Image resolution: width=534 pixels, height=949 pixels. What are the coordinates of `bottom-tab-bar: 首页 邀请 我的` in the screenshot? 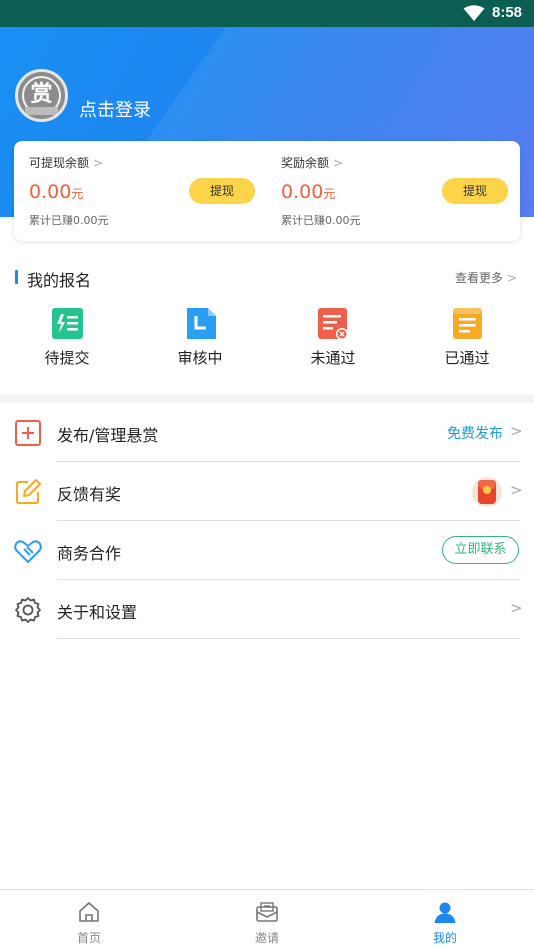 It's located at (267, 919).